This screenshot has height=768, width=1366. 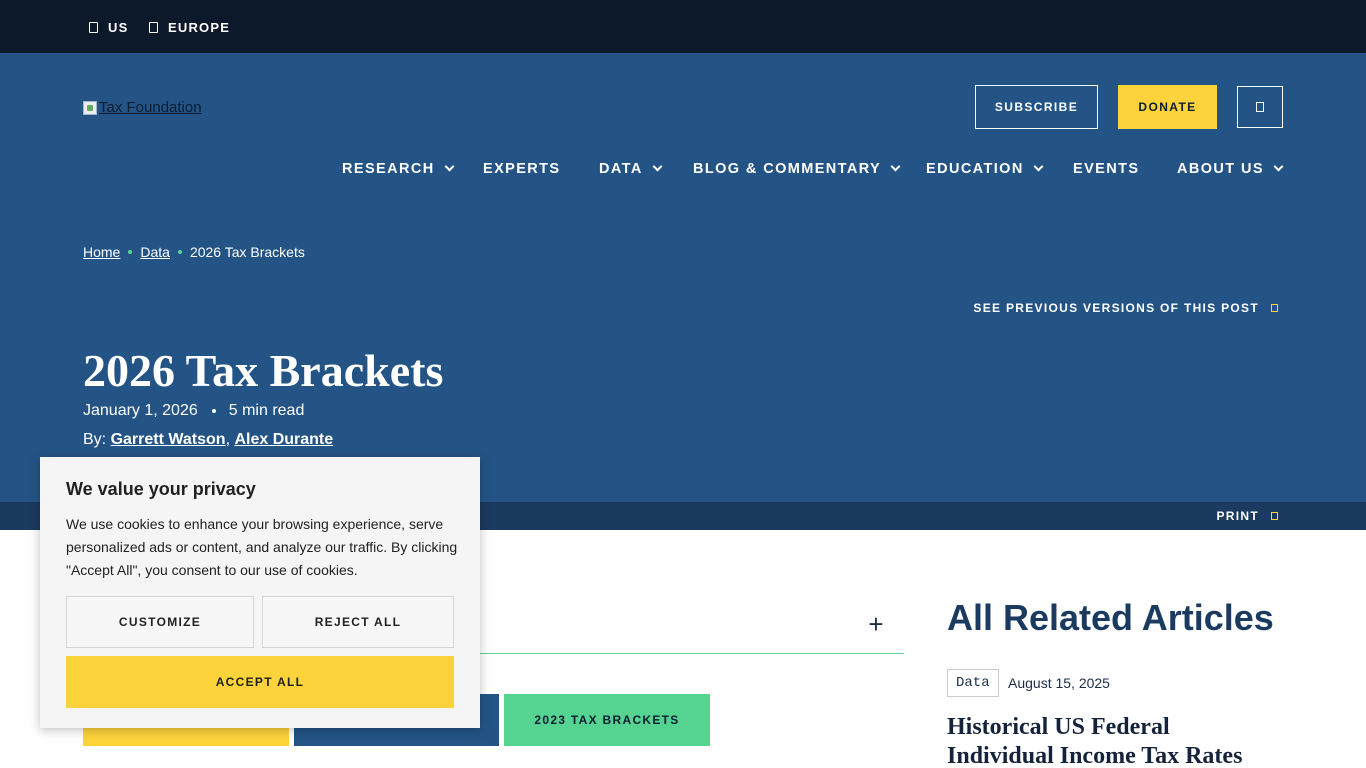 I want to click on page-title: 2026 Tax Brackets, so click(x=263, y=370).